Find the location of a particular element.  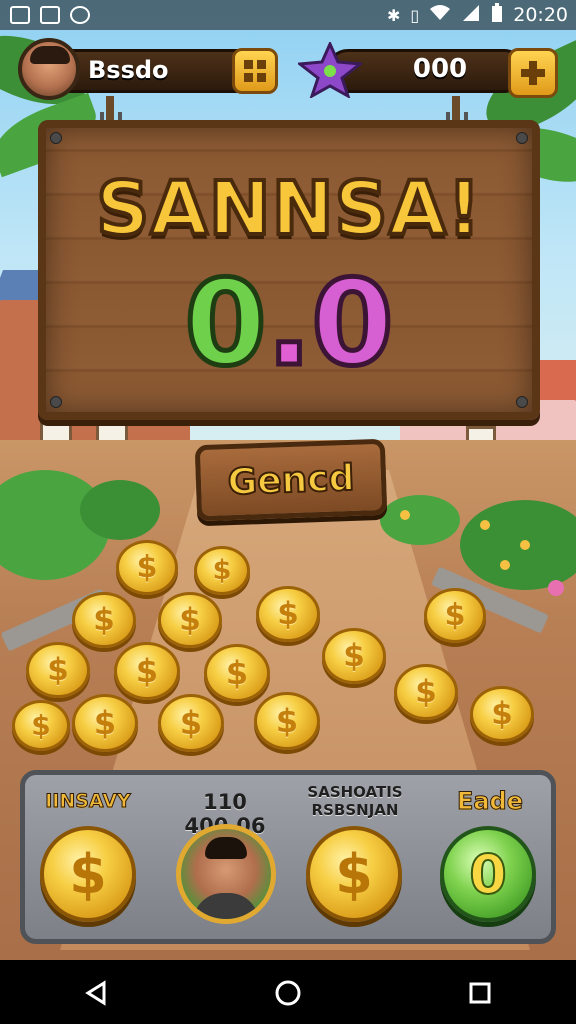

wifi-icon is located at coordinates (440, 15).